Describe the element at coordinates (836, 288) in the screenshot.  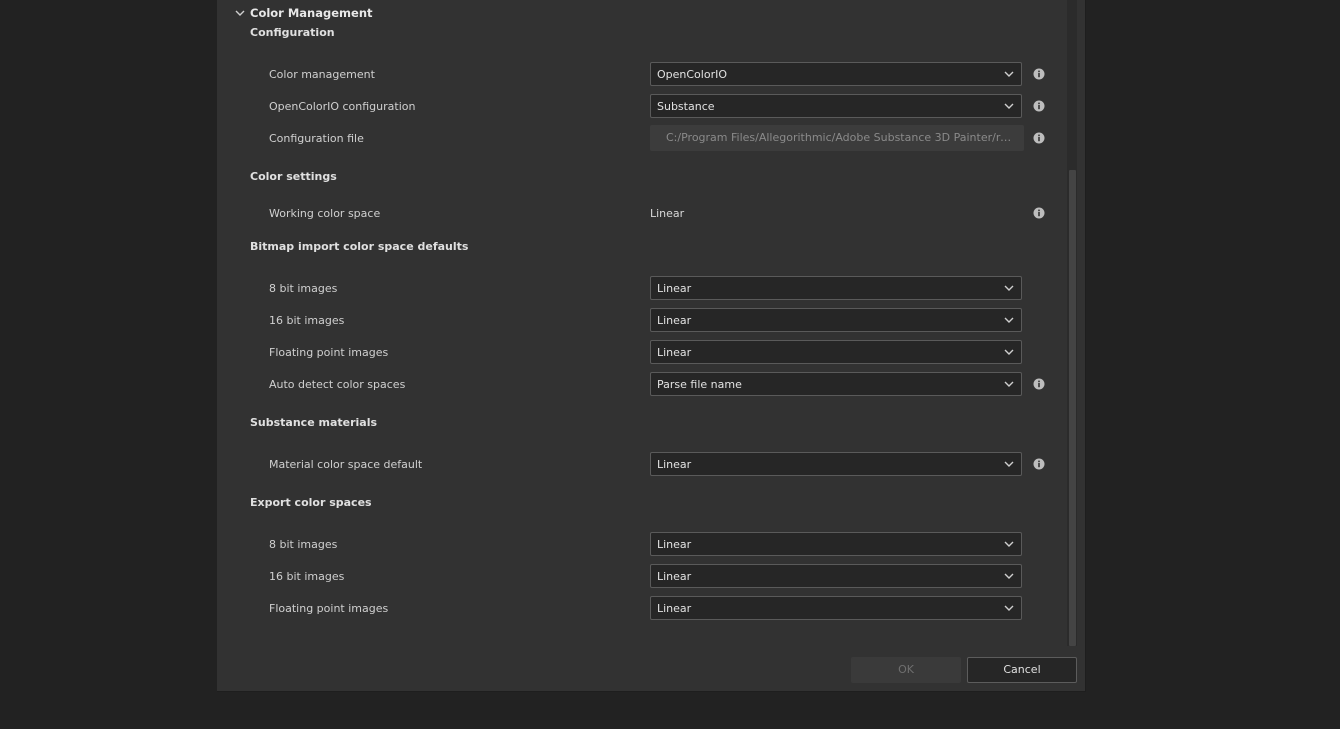
I see `import-8bit-select: Linear` at that location.